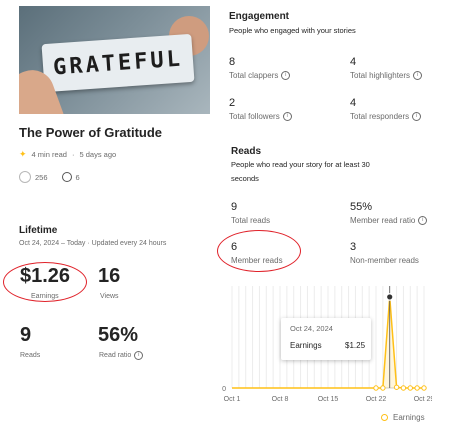 The image size is (474, 430). What do you see at coordinates (90, 132) in the screenshot?
I see `story-title: The Power of Gratitude` at bounding box center [90, 132].